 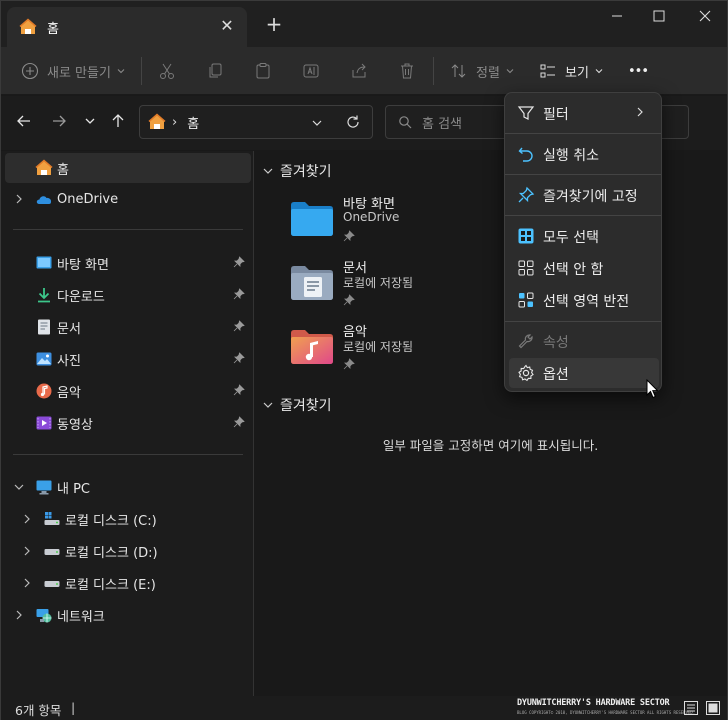 What do you see at coordinates (44, 487) in the screenshot?
I see `computer-icon` at bounding box center [44, 487].